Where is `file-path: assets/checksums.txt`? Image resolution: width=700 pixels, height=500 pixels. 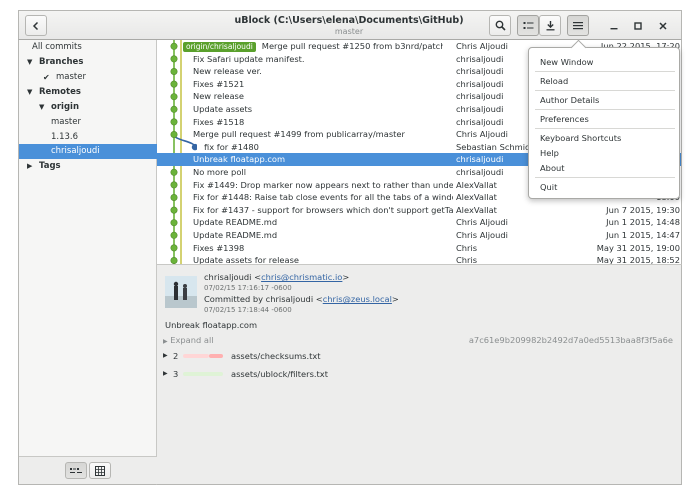
file-path: assets/checksums.txt is located at coordinates (276, 356).